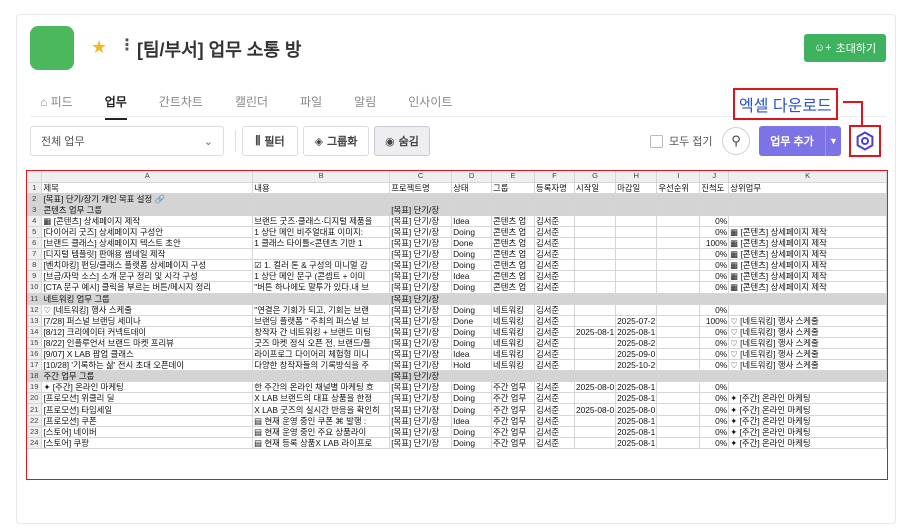 The width and height of the screenshot is (916, 532). I want to click on table-cell: 2025-10-2, so click(636, 365).